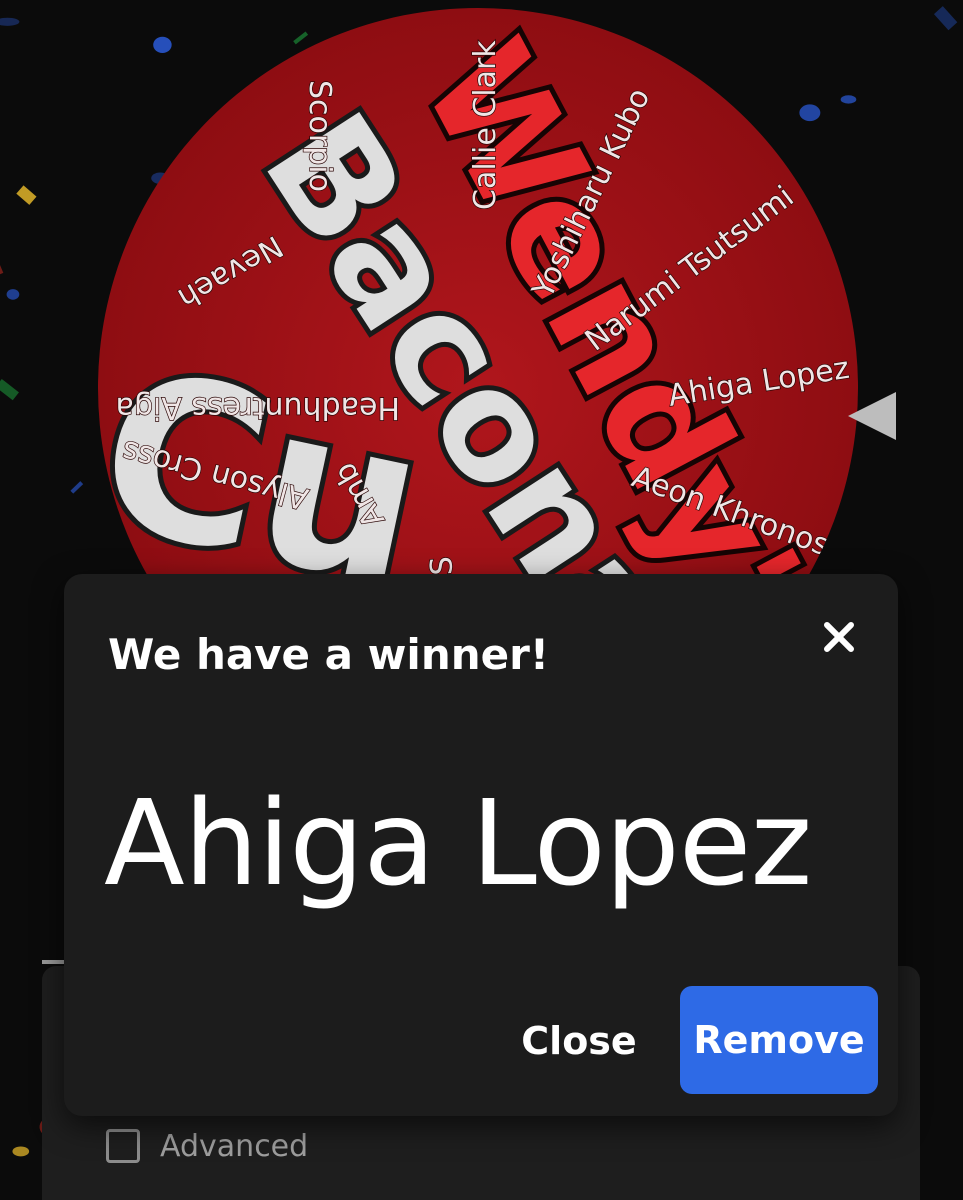 The image size is (963, 1200). I want to click on wheel-name-callie-clark: Callie Clark, so click(485, 125).